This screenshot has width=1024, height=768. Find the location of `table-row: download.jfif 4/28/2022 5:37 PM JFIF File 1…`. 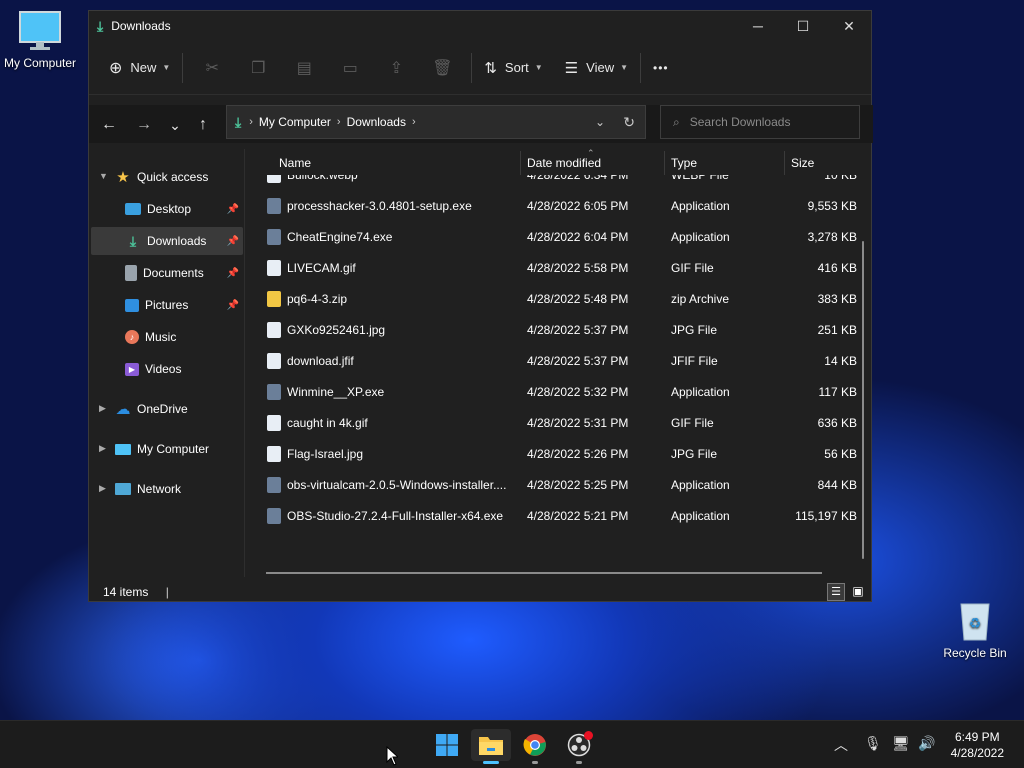

table-row: download.jfif 4/28/2022 5:37 PM JFIF File 1… is located at coordinates (557, 360).